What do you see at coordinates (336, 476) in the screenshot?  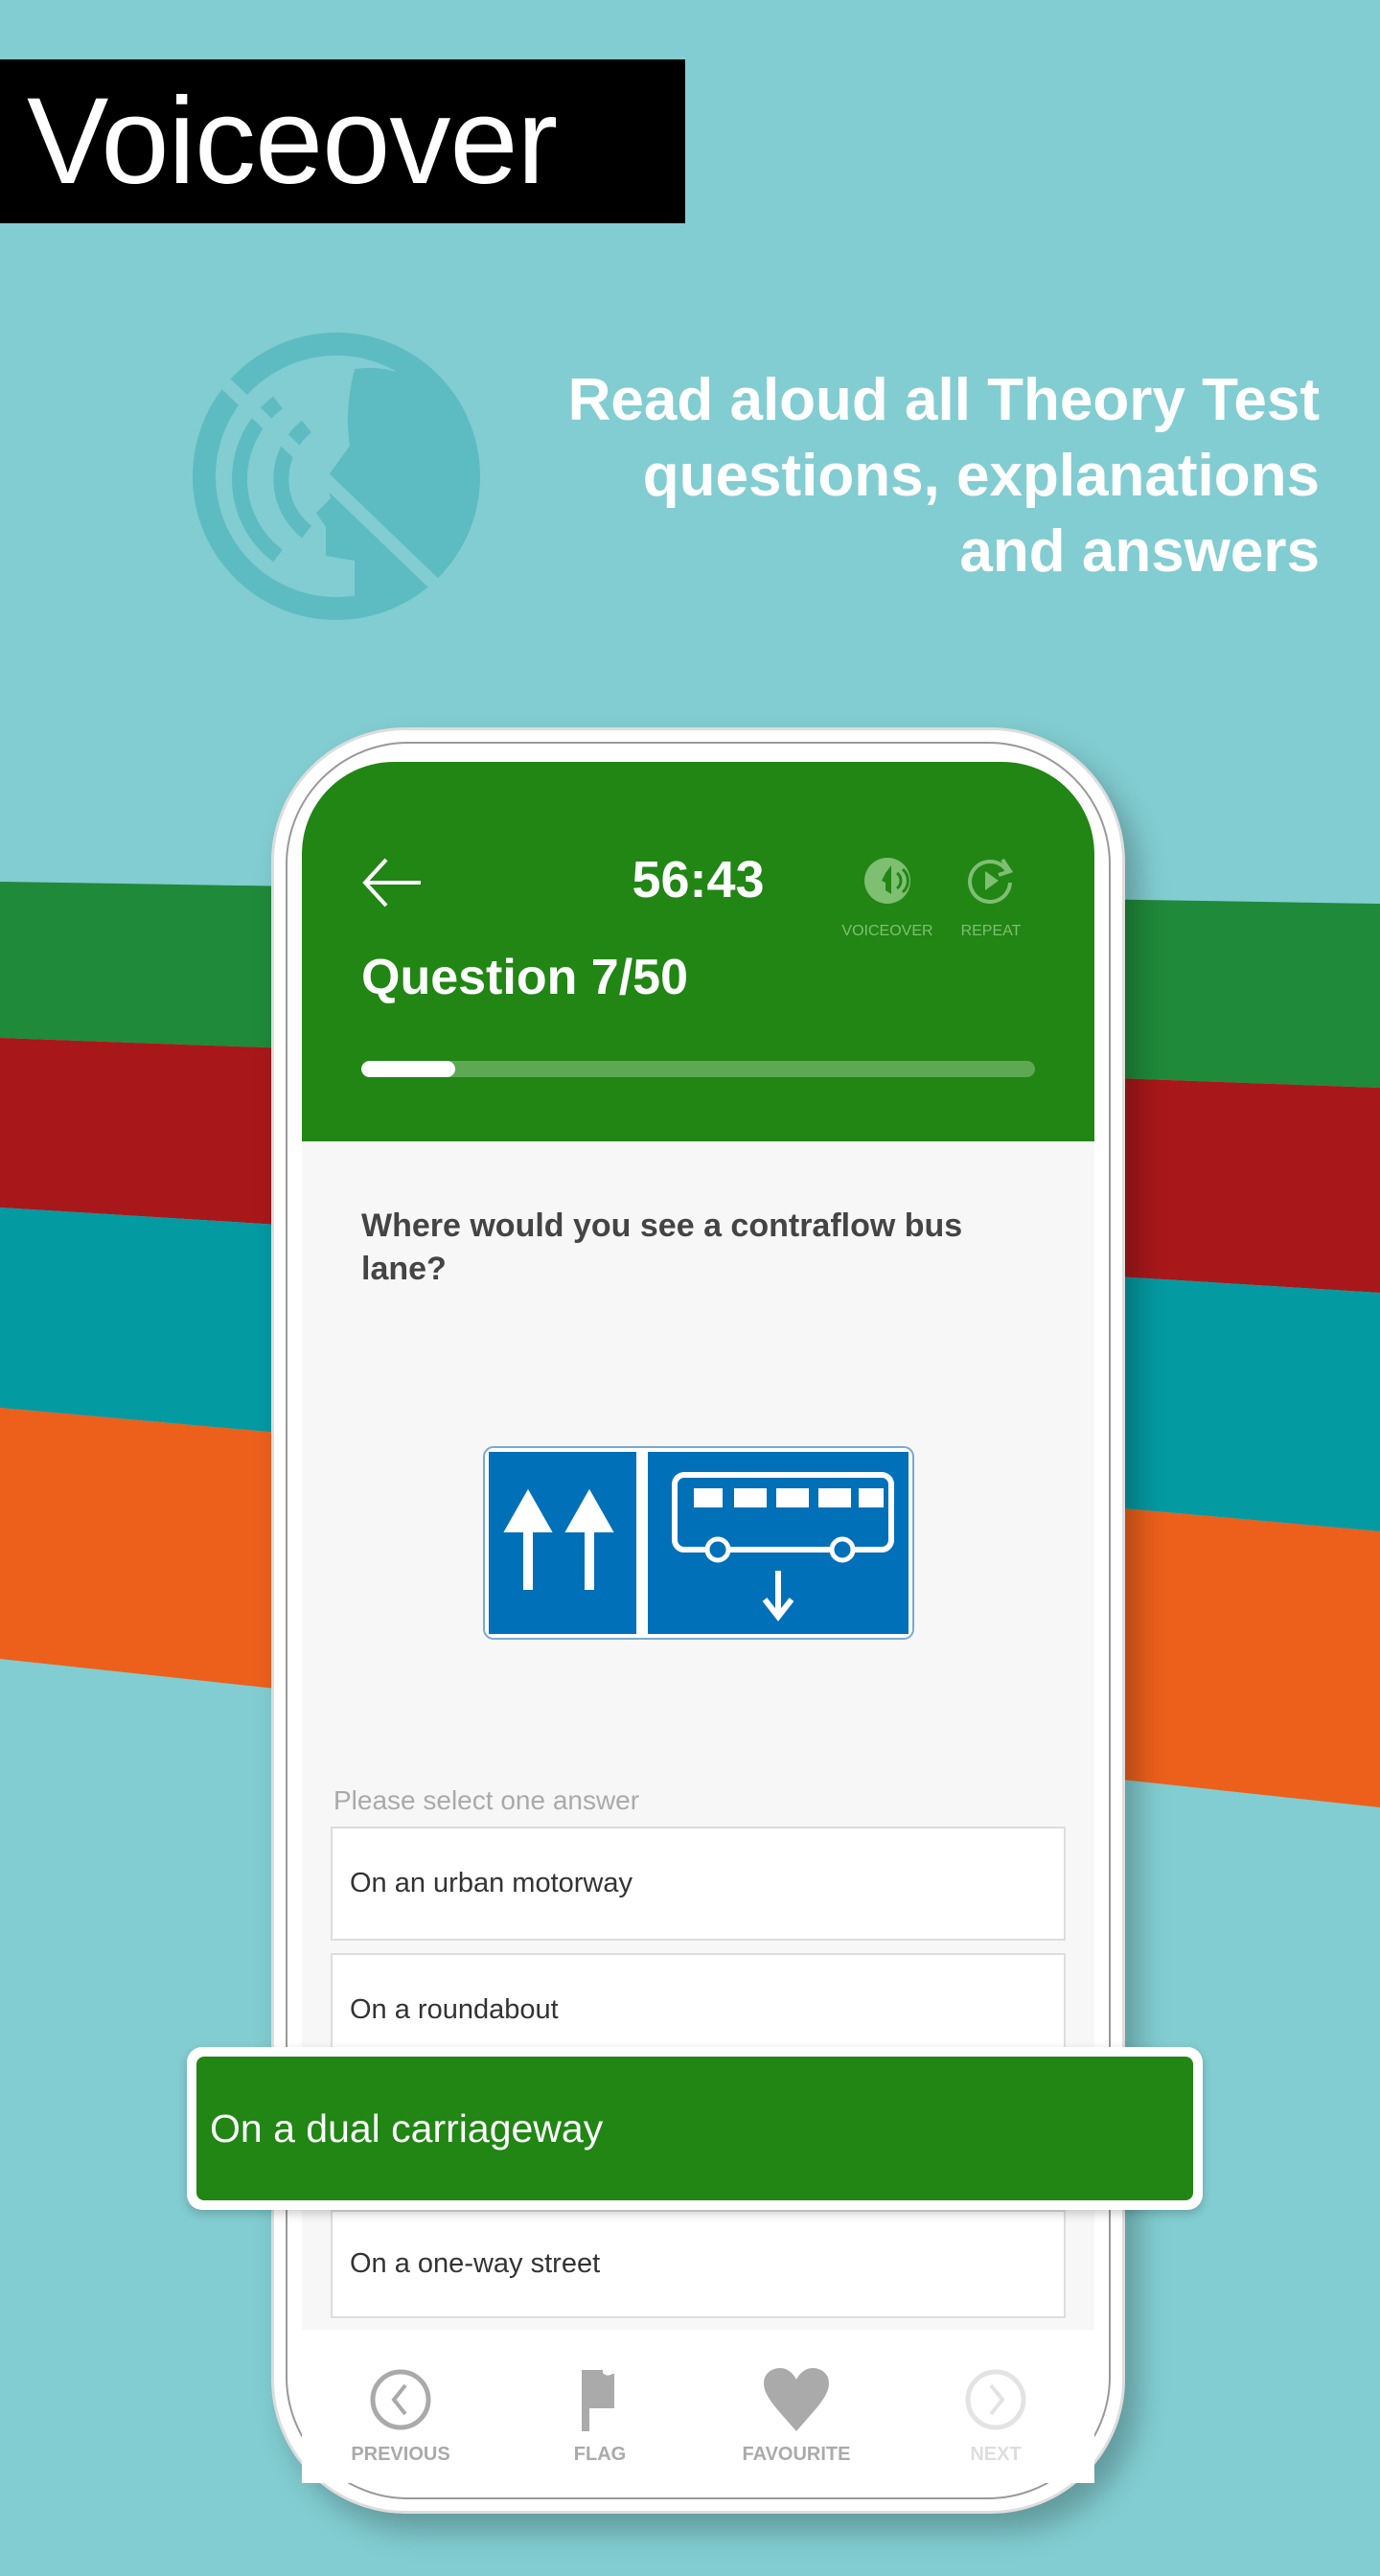 I see `voiceover-icon` at bounding box center [336, 476].